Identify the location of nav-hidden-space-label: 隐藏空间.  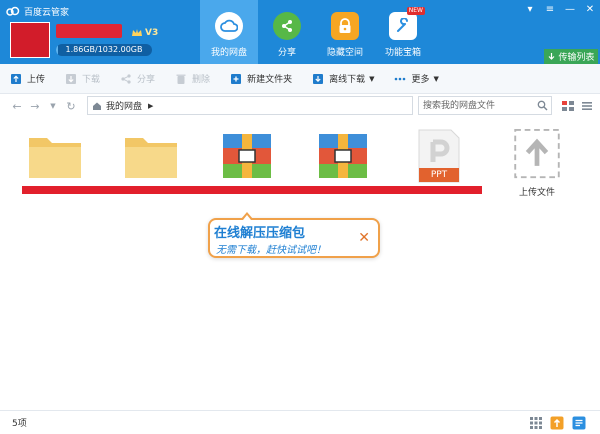
(344, 53).